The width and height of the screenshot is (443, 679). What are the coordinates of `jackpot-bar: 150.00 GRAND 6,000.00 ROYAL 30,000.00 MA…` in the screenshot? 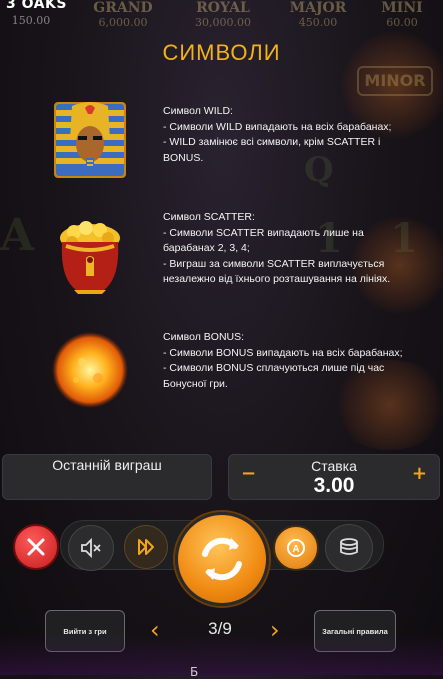 It's located at (221, 17).